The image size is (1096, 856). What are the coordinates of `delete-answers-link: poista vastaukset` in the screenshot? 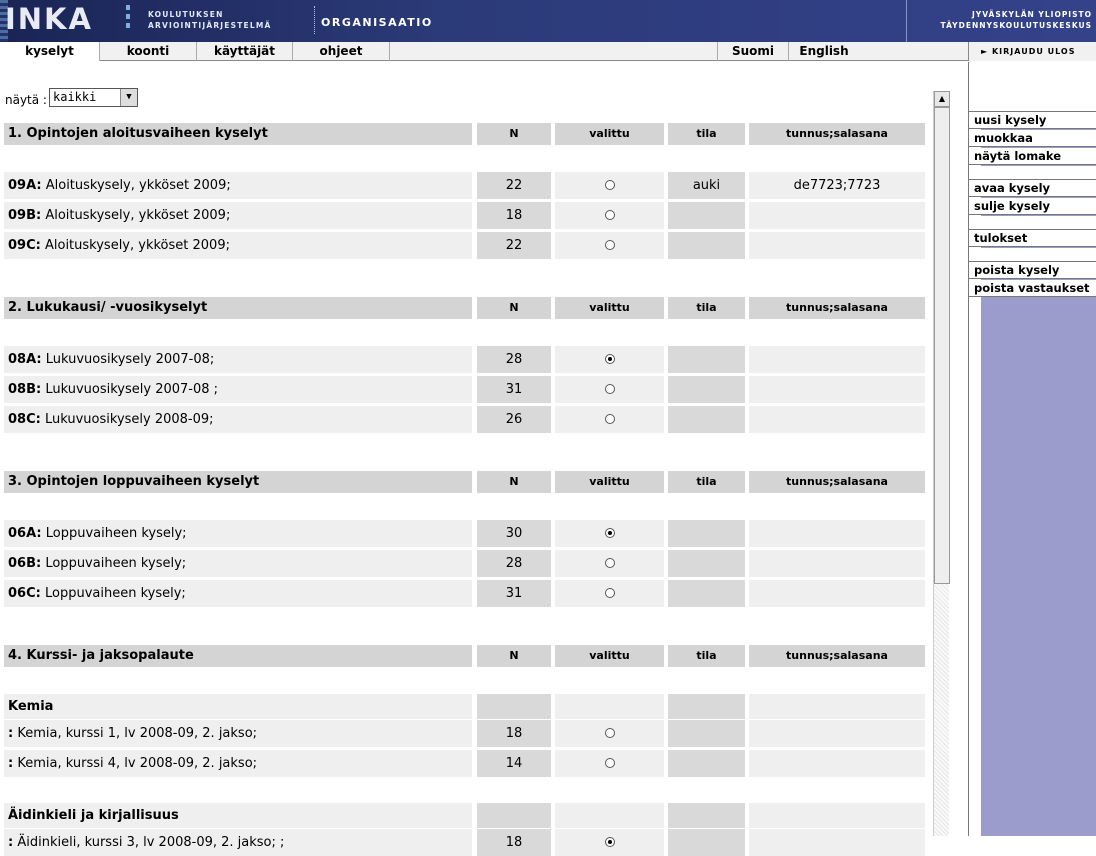 It's located at (1032, 288).